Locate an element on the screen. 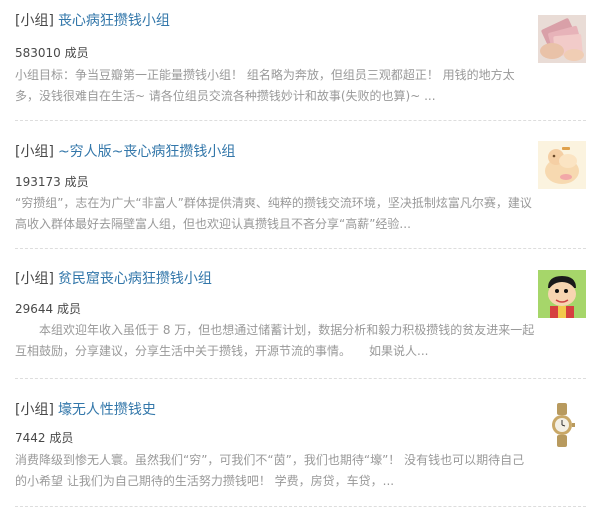  group-title: [小组] 丧心病狂攒钱小组 is located at coordinates (92, 21).